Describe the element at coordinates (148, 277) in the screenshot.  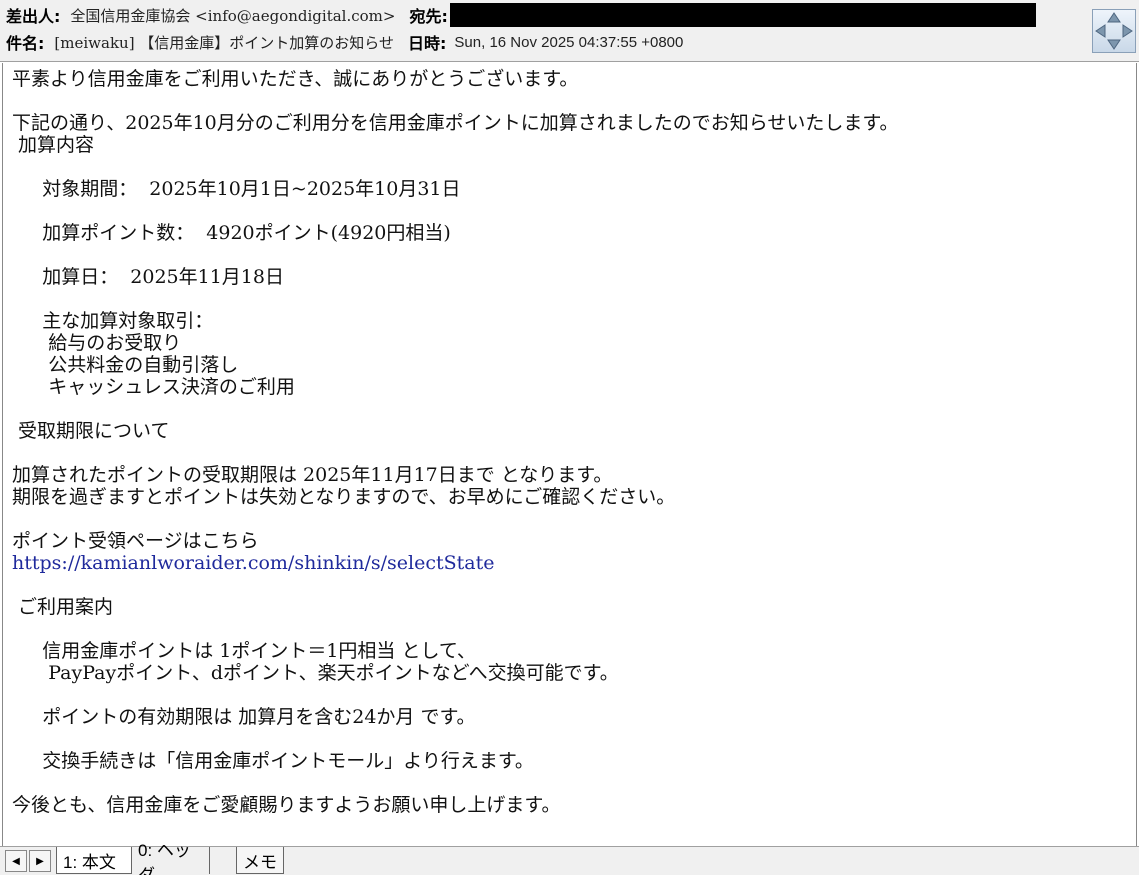
I see `body-line: 加算日： 2025年11月18日` at that location.